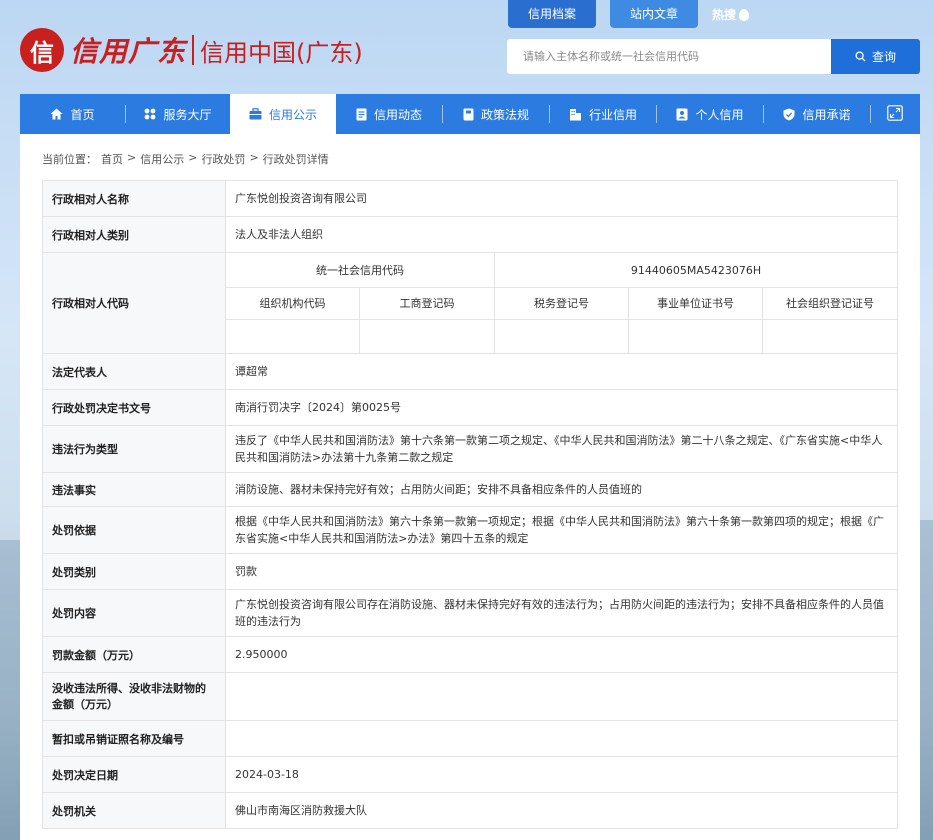 The height and width of the screenshot is (840, 933). Describe the element at coordinates (134, 774) in the screenshot. I see `row-label: 处罚决定日期` at that location.